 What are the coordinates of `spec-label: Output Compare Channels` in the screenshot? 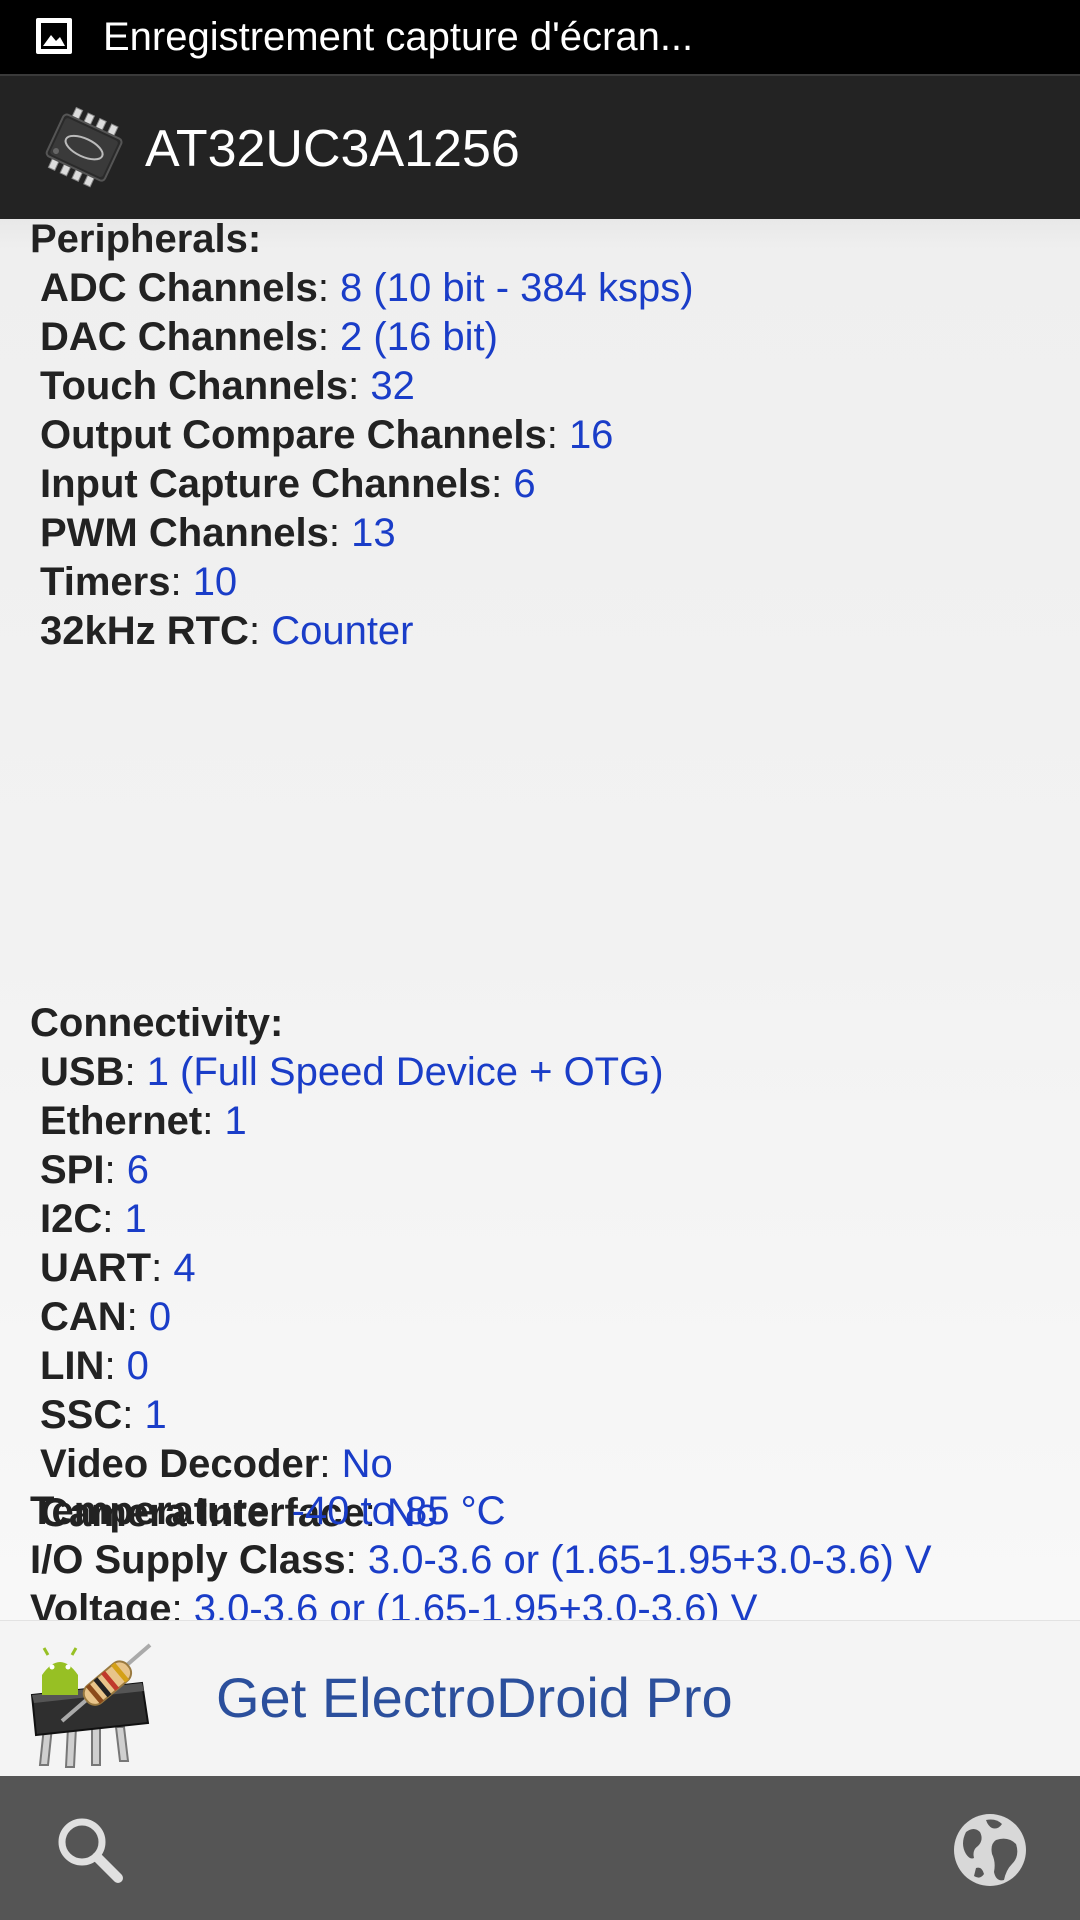 It's located at (293, 435).